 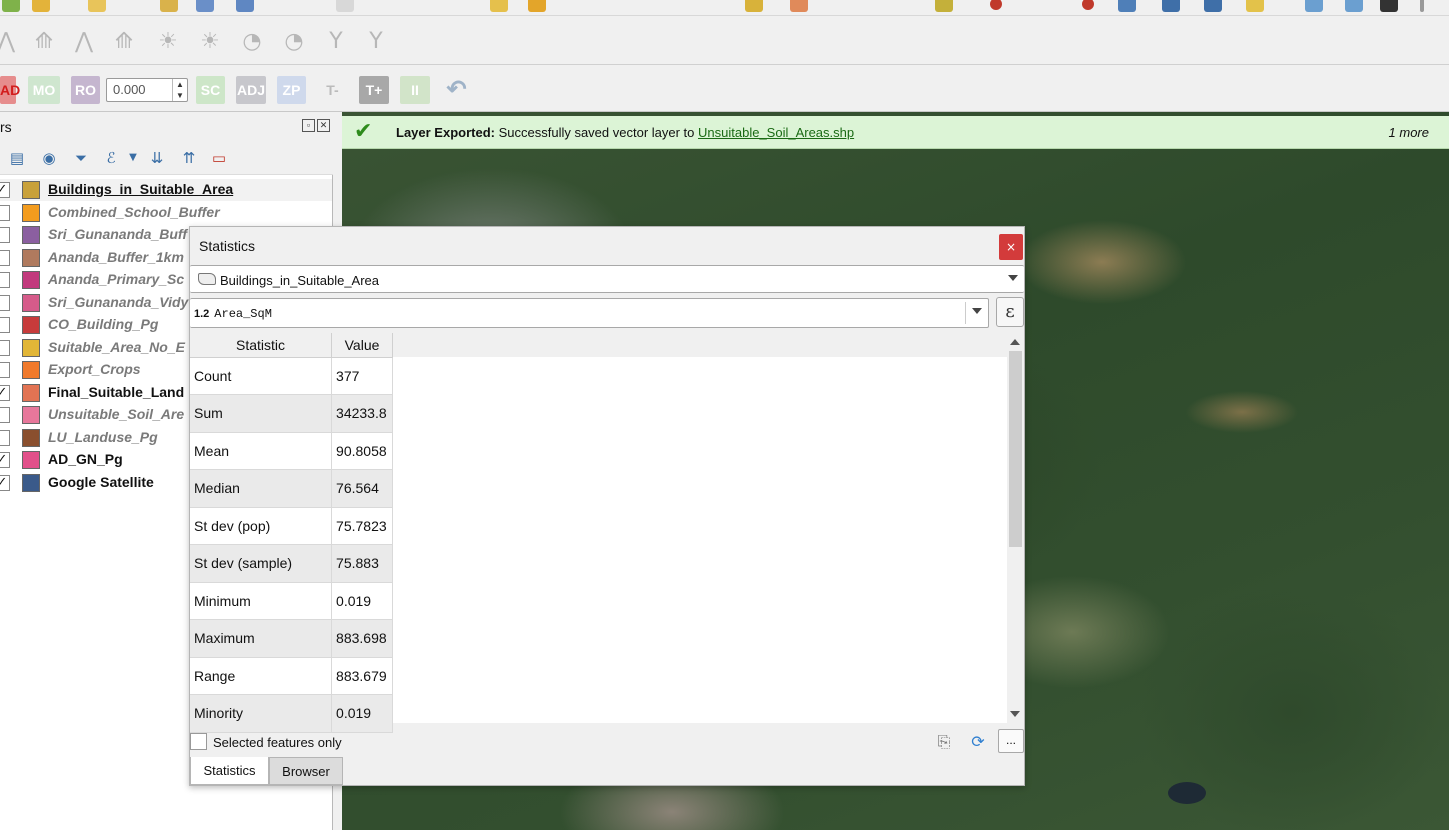 I want to click on combo-separator, so click(x=965, y=313).